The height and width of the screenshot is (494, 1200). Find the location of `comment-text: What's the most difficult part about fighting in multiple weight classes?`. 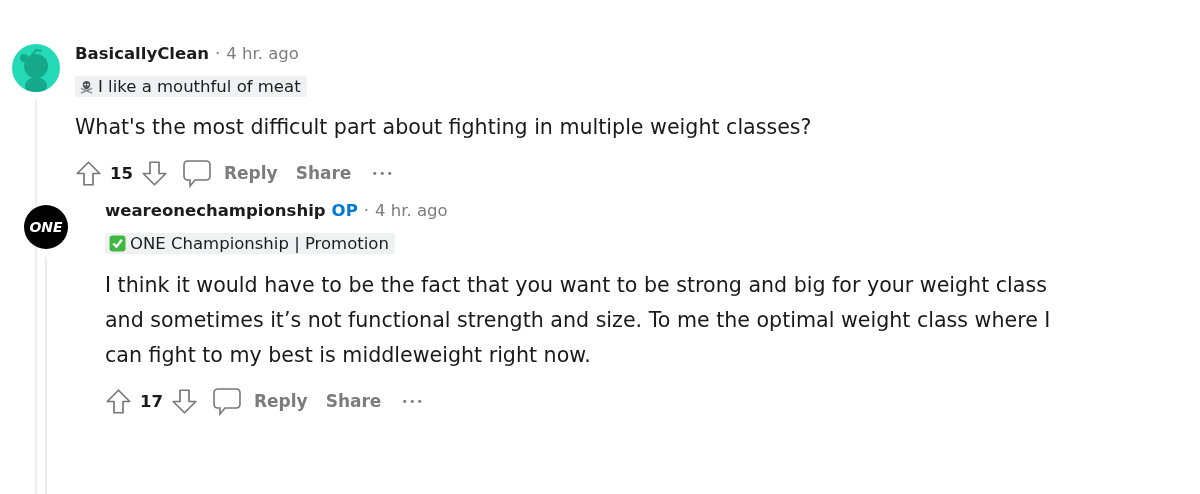

comment-text: What's the most difficult part about fighting in multiple weight classes? is located at coordinates (444, 127).